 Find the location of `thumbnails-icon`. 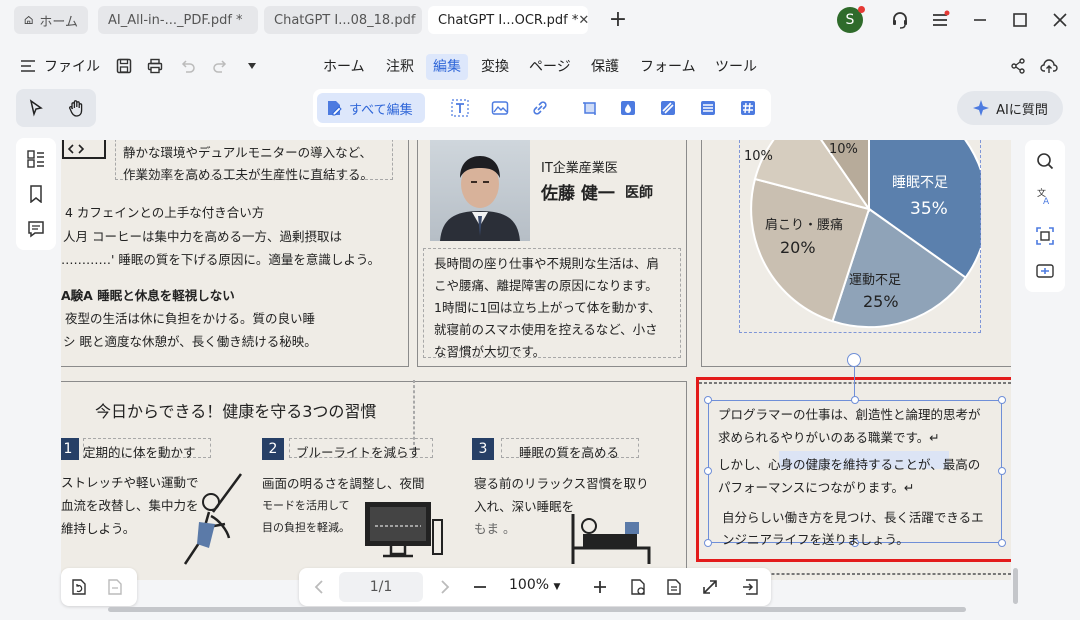

thumbnails-icon is located at coordinates (36, 159).